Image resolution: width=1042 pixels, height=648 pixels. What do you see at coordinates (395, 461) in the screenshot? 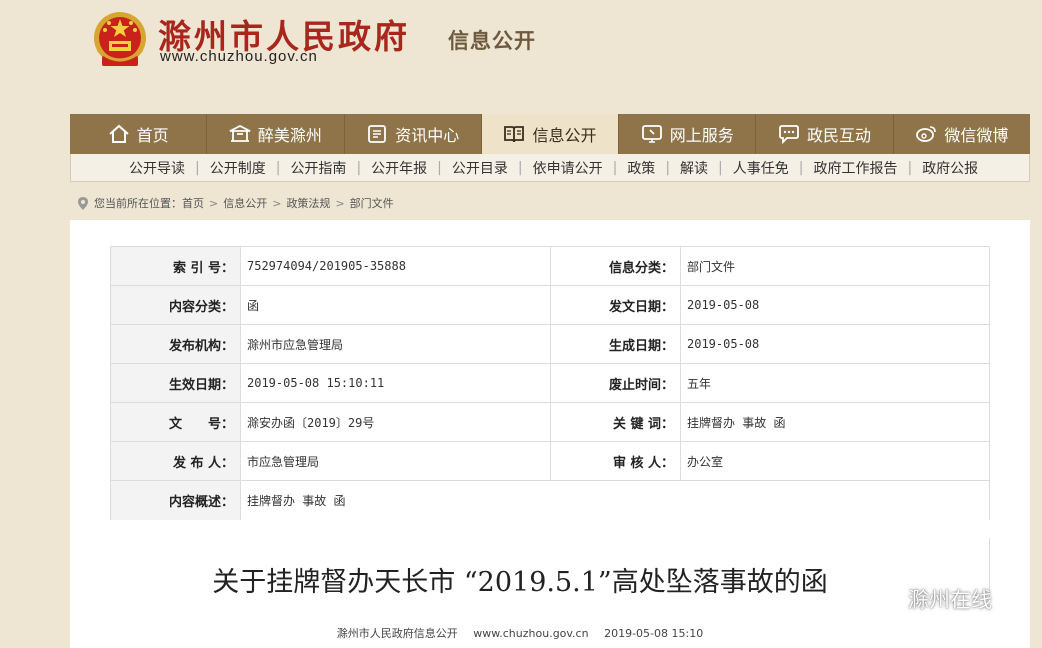
I see `meta-value: 市应急管理局` at bounding box center [395, 461].